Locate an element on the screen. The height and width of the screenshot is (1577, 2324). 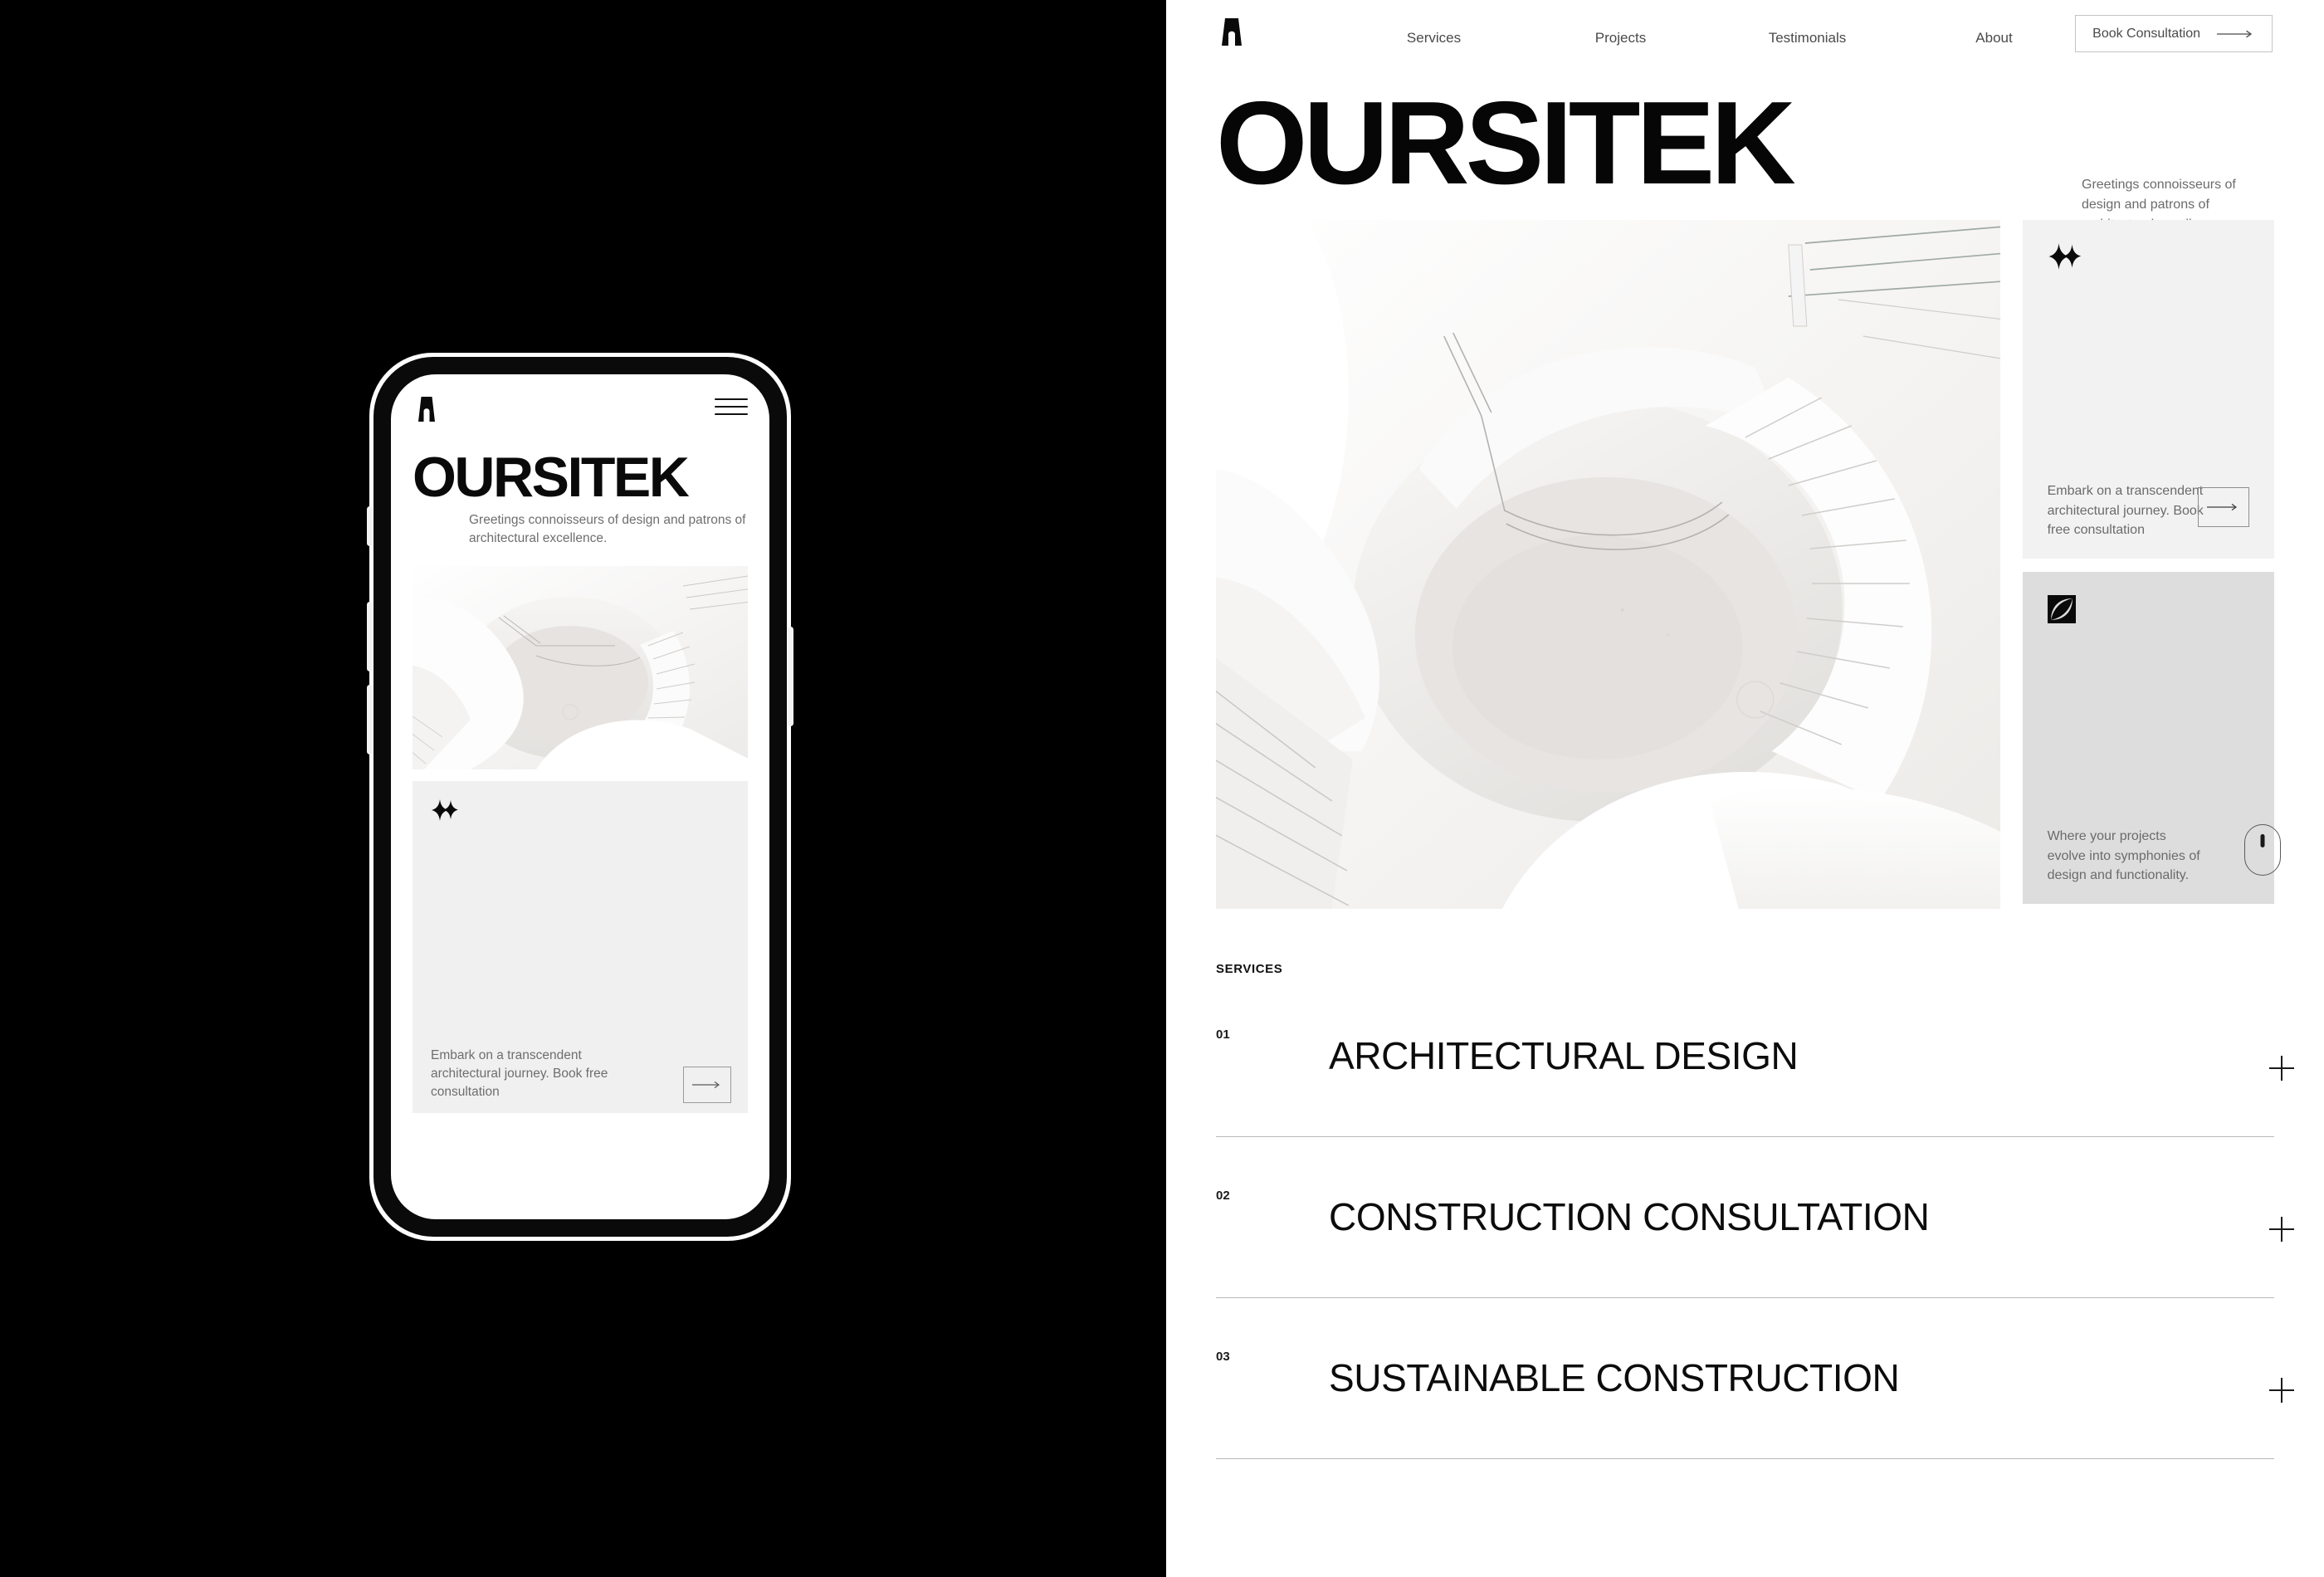
service-name: ARCHITECTURAL DESIGN is located at coordinates (1564, 1056).